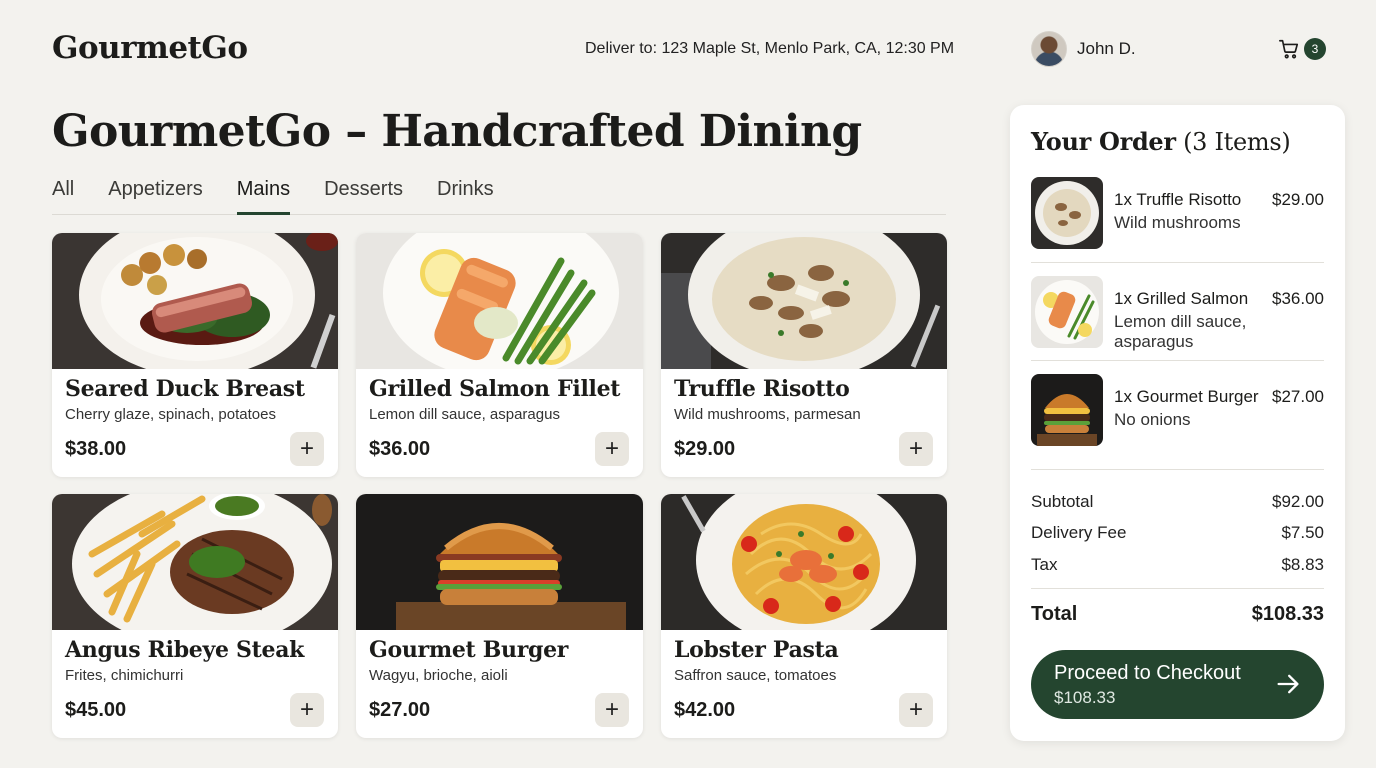 This screenshot has height=768, width=1376. What do you see at coordinates (155, 196) in the screenshot?
I see `tab-appetizers: Appetizers` at bounding box center [155, 196].